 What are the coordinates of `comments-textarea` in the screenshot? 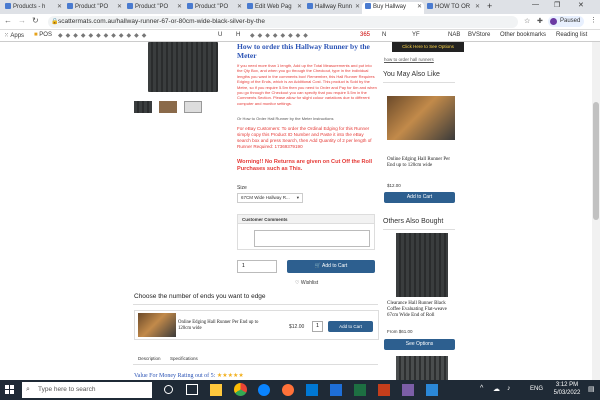 It's located at (312, 238).